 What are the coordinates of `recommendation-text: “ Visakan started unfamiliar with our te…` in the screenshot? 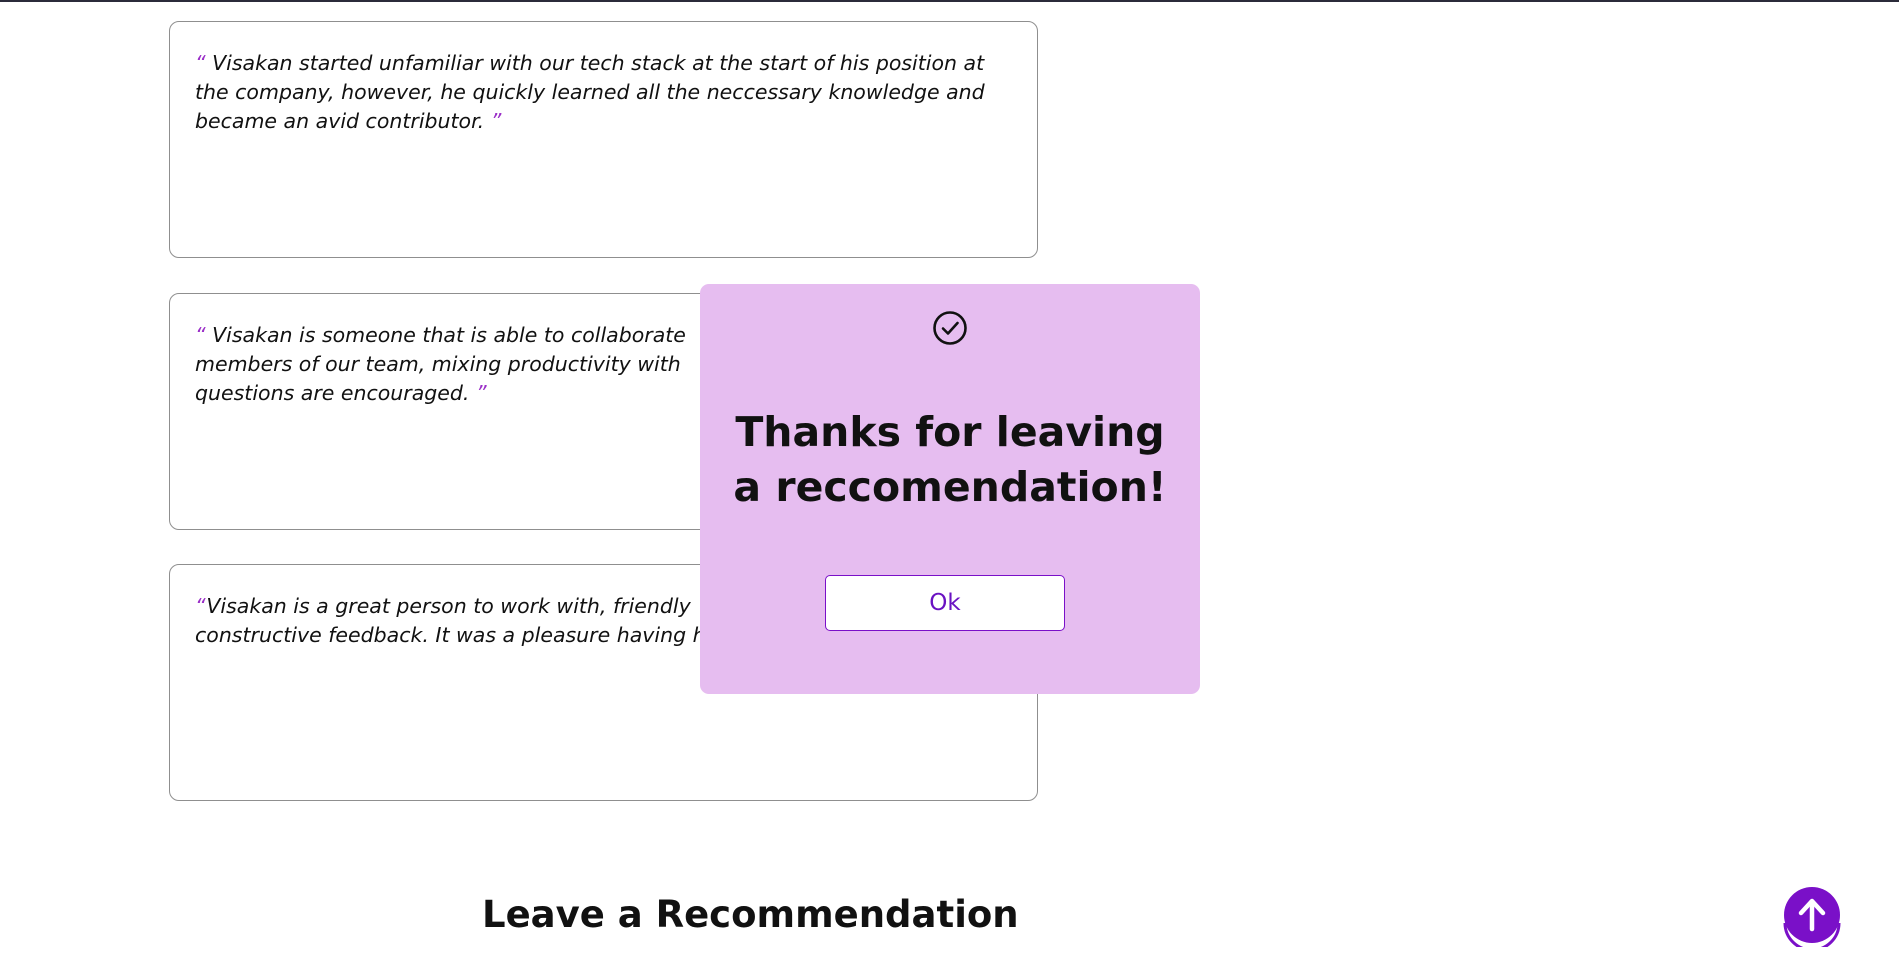 It's located at (603, 92).